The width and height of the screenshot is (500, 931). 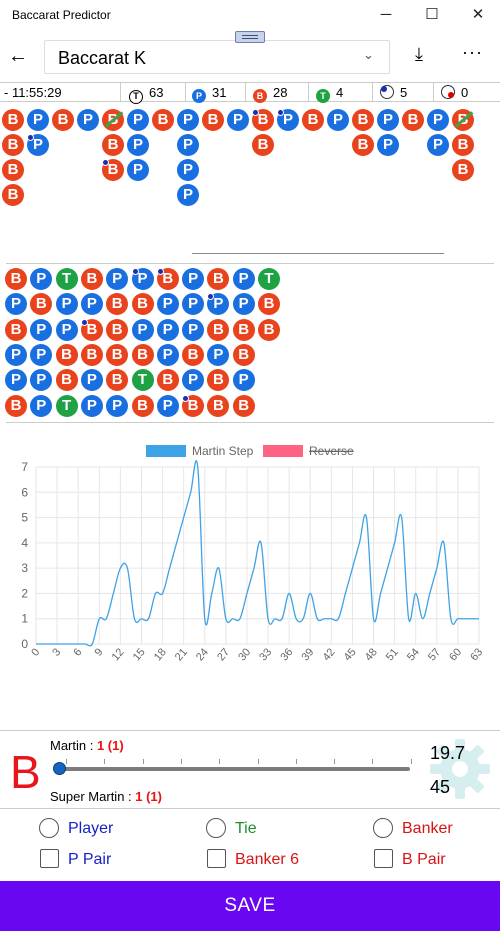 What do you see at coordinates (432, 15) in the screenshot?
I see `maximize-button: ☐` at bounding box center [432, 15].